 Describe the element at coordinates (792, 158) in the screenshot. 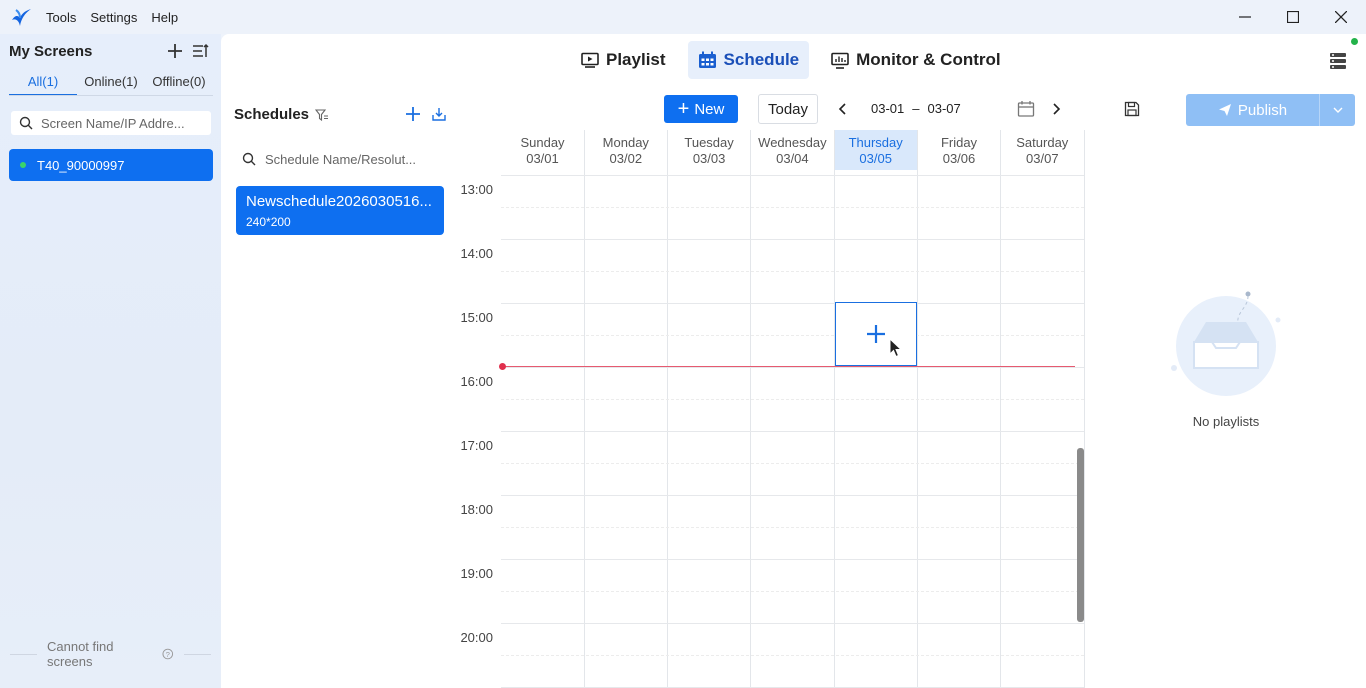

I see `day-date: 03/04` at that location.